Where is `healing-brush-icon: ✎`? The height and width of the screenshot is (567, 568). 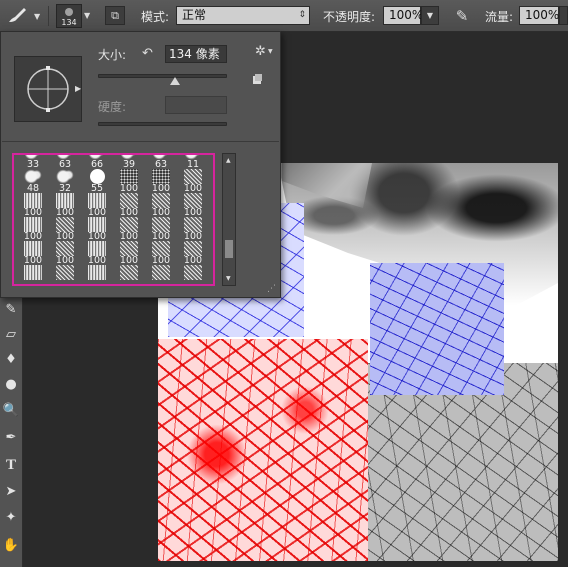 healing-brush-icon: ✎ is located at coordinates (11, 310).